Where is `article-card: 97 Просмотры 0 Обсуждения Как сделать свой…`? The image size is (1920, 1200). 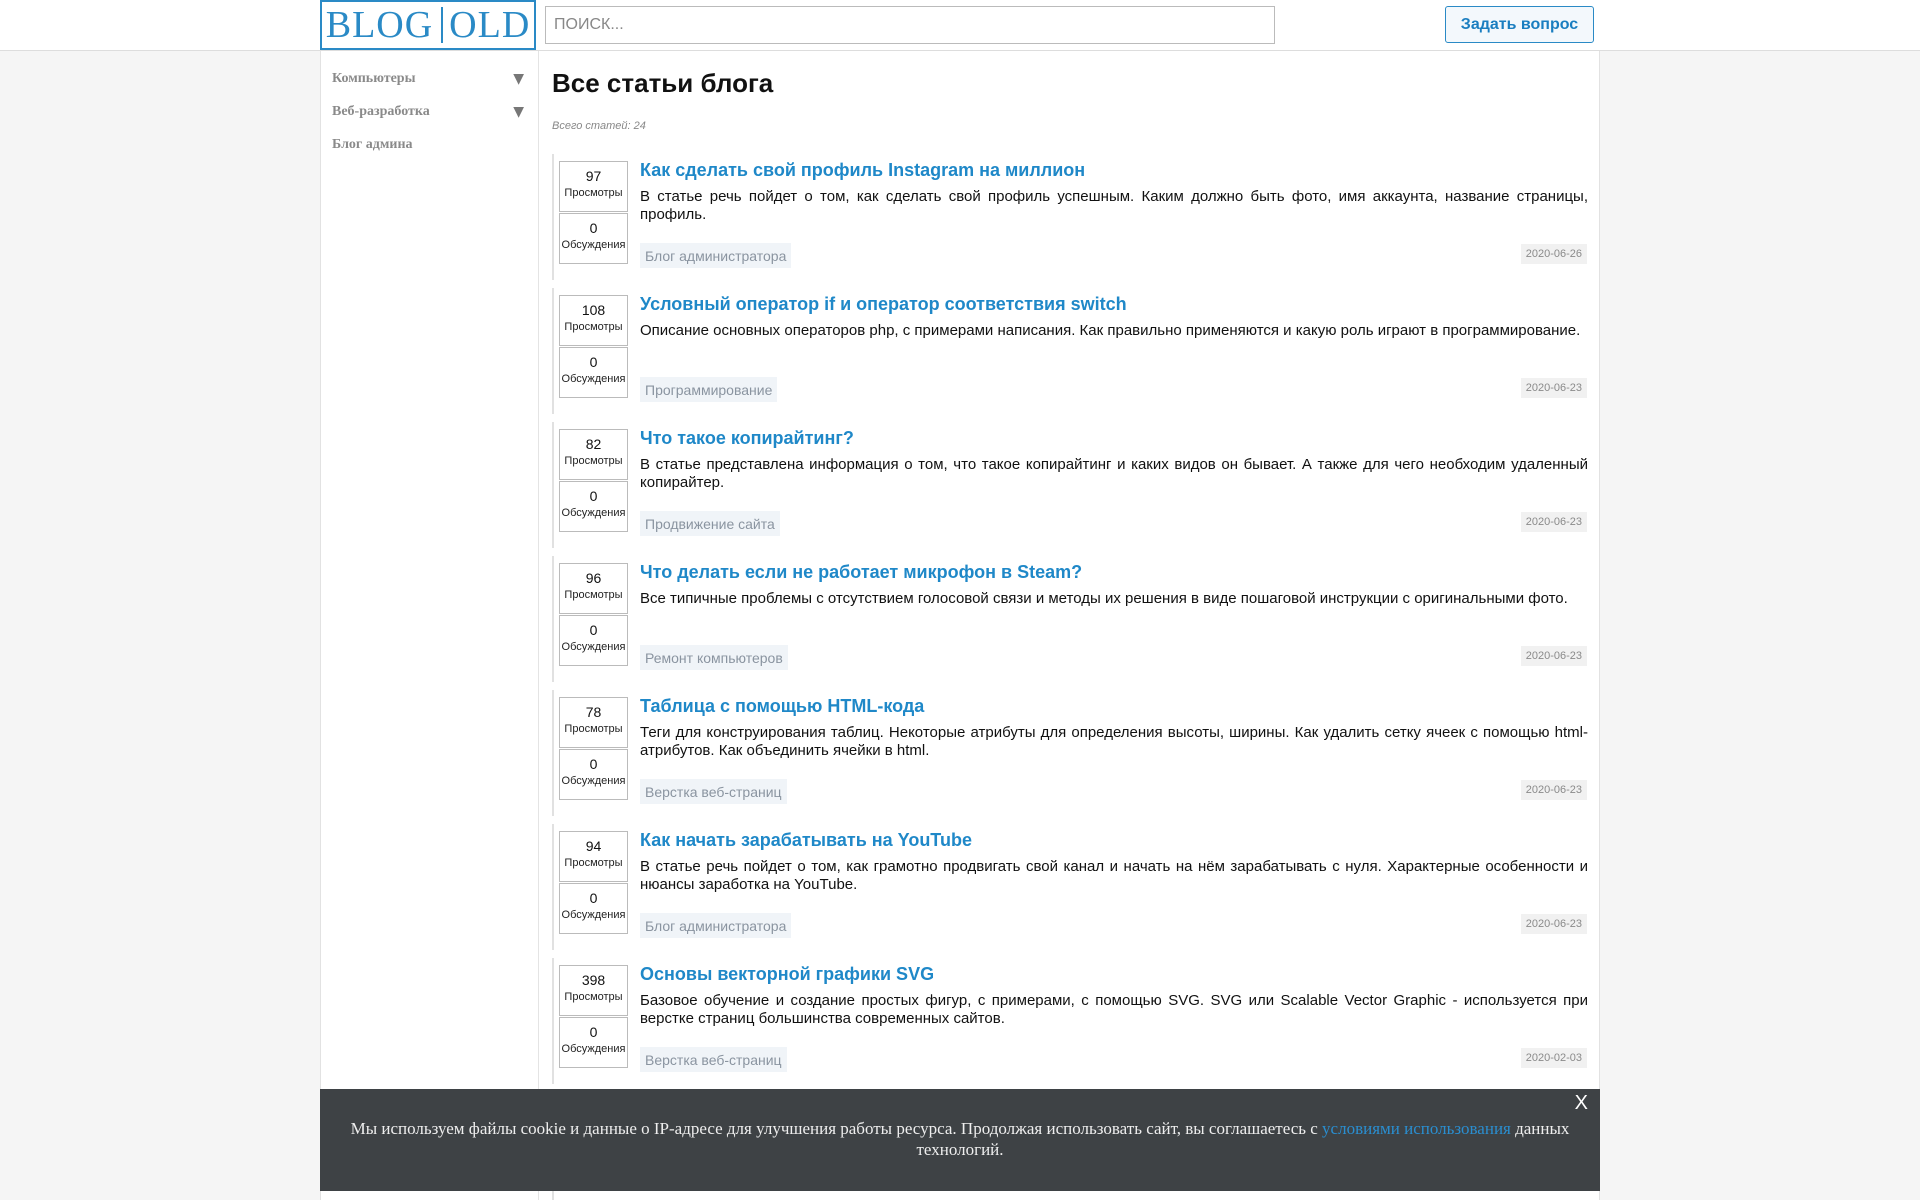 article-card: 97 Просмотры 0 Обсуждения Как сделать свой… is located at coordinates (1072, 217).